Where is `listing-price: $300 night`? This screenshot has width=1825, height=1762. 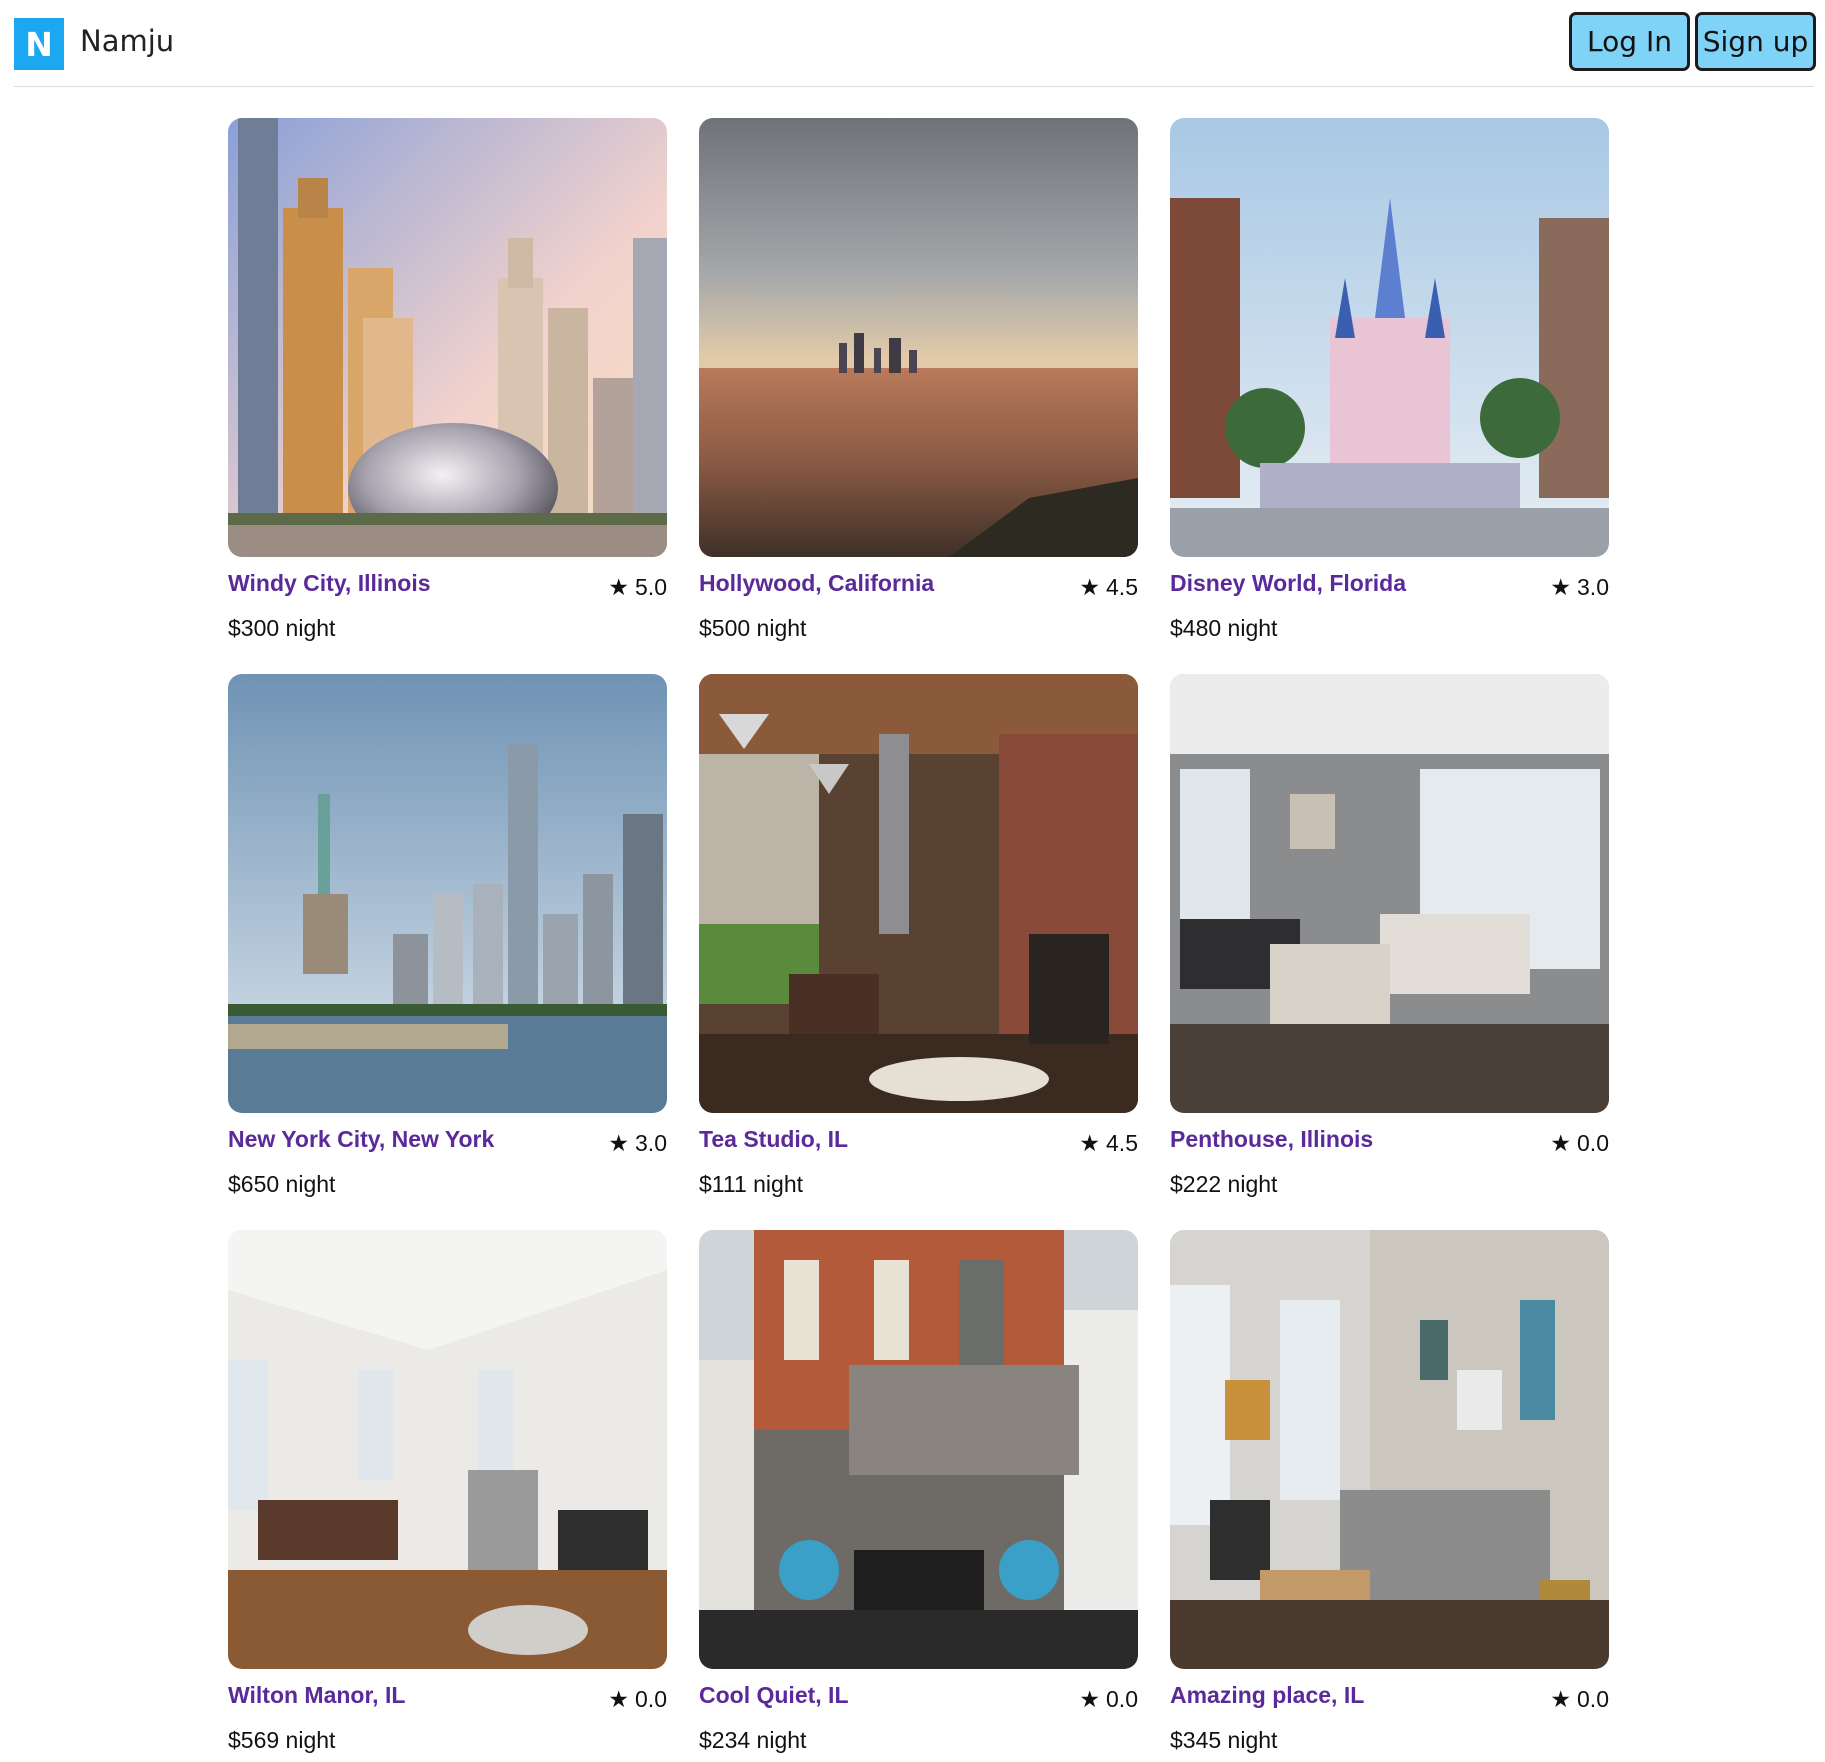
listing-price: $300 night is located at coordinates (282, 628).